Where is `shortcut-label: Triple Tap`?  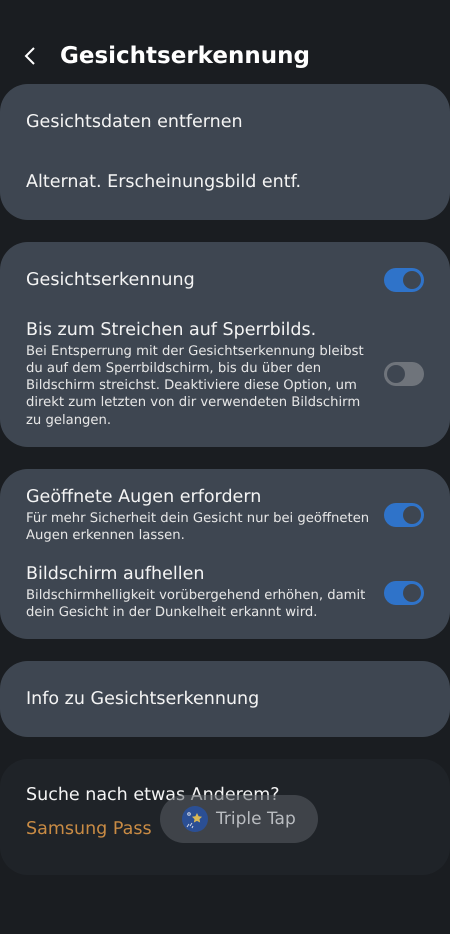
shortcut-label: Triple Tap is located at coordinates (256, 819).